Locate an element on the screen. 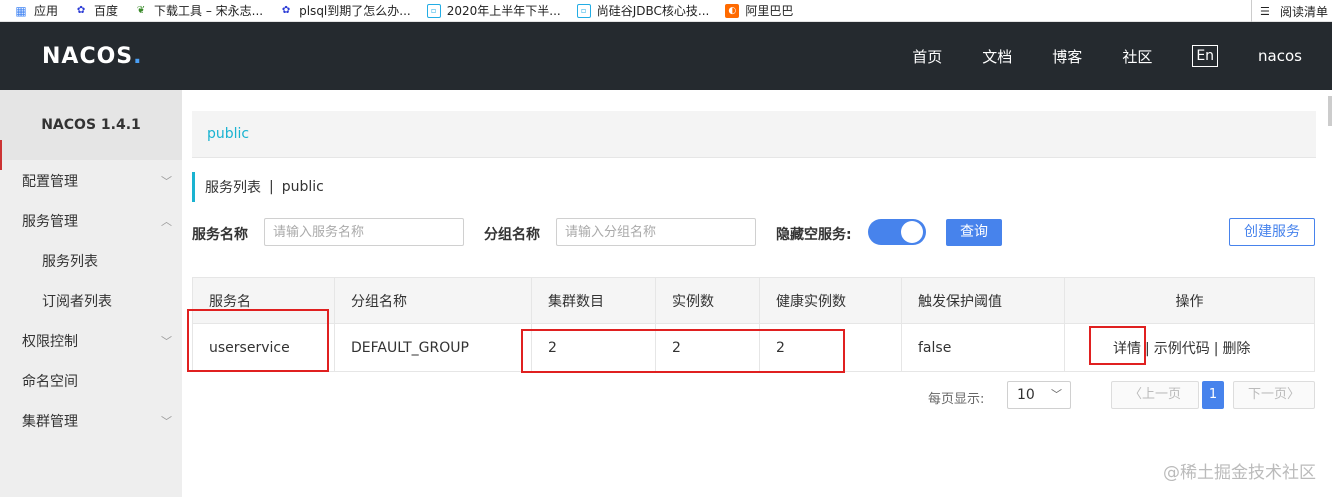  bookmark-apps: ▦ 应用 is located at coordinates (36, 10).